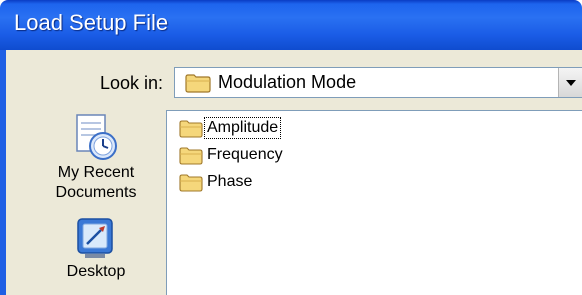 This screenshot has width=582, height=295. I want to click on place-label-line1: My Recent, so click(96, 172).